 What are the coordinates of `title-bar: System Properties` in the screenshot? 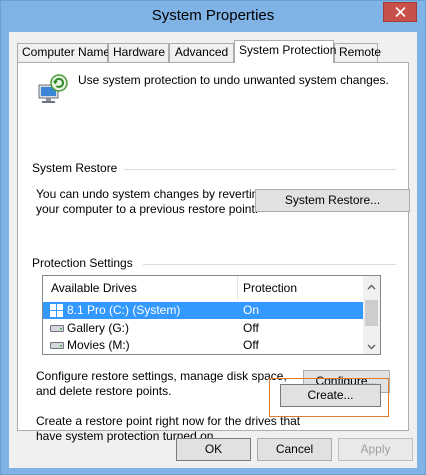 It's located at (213, 16).